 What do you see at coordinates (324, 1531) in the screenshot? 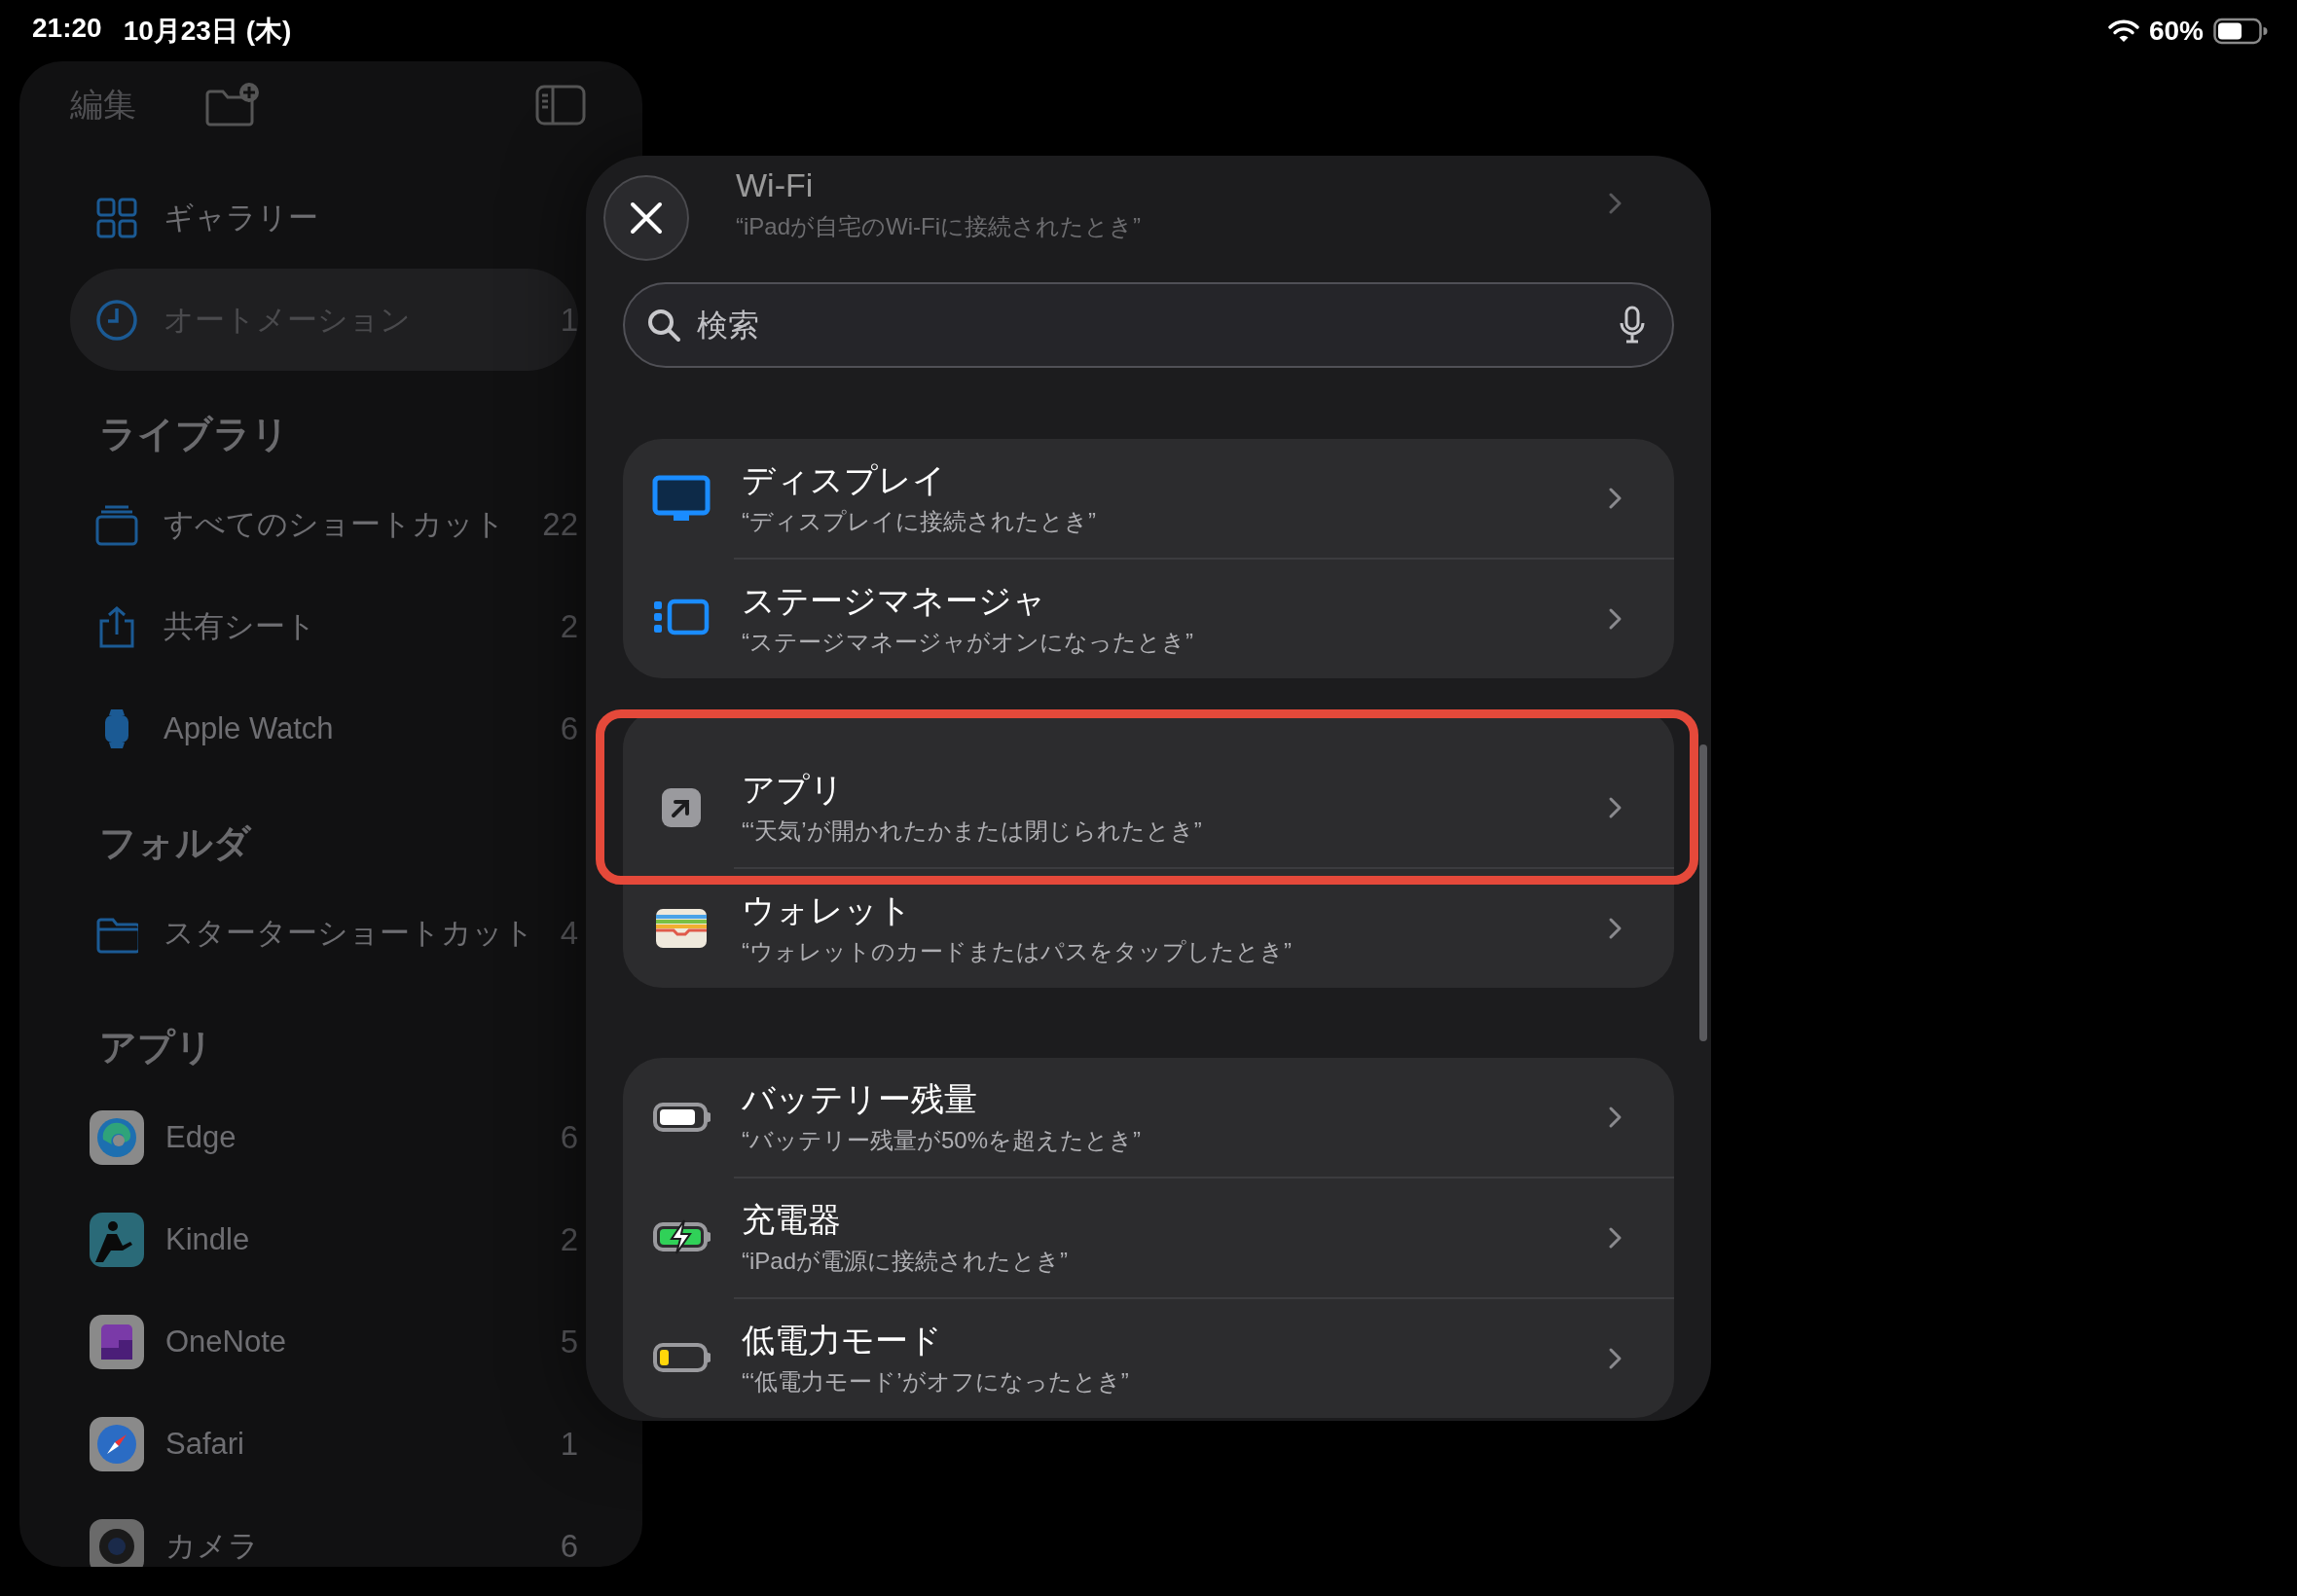
I see `sidebar-item: カメラ 6` at bounding box center [324, 1531].